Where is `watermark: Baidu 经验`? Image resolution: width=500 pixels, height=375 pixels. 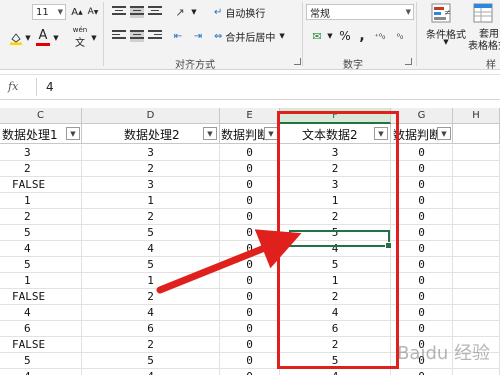 watermark: Baidu 经验 is located at coordinates (443, 353).